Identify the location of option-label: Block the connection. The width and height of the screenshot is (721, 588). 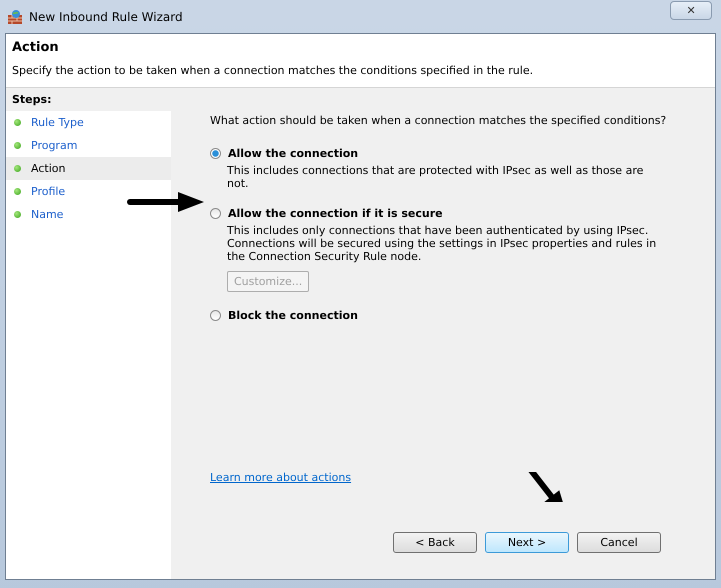
(293, 315).